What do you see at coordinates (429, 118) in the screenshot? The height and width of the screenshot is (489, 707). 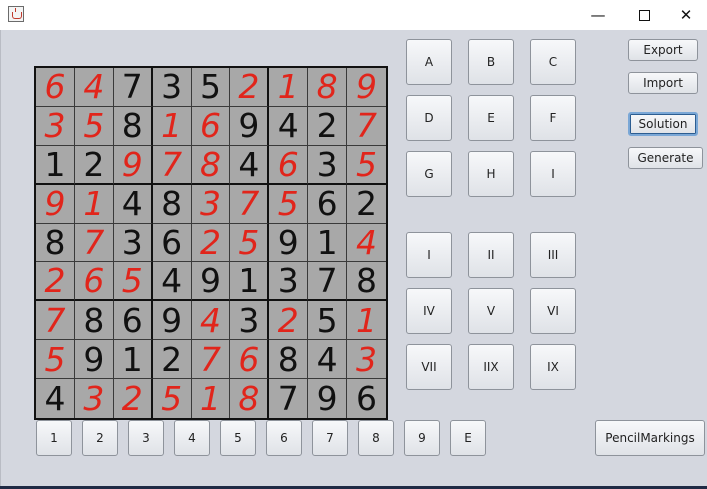 I see `letter-button-d: D` at bounding box center [429, 118].